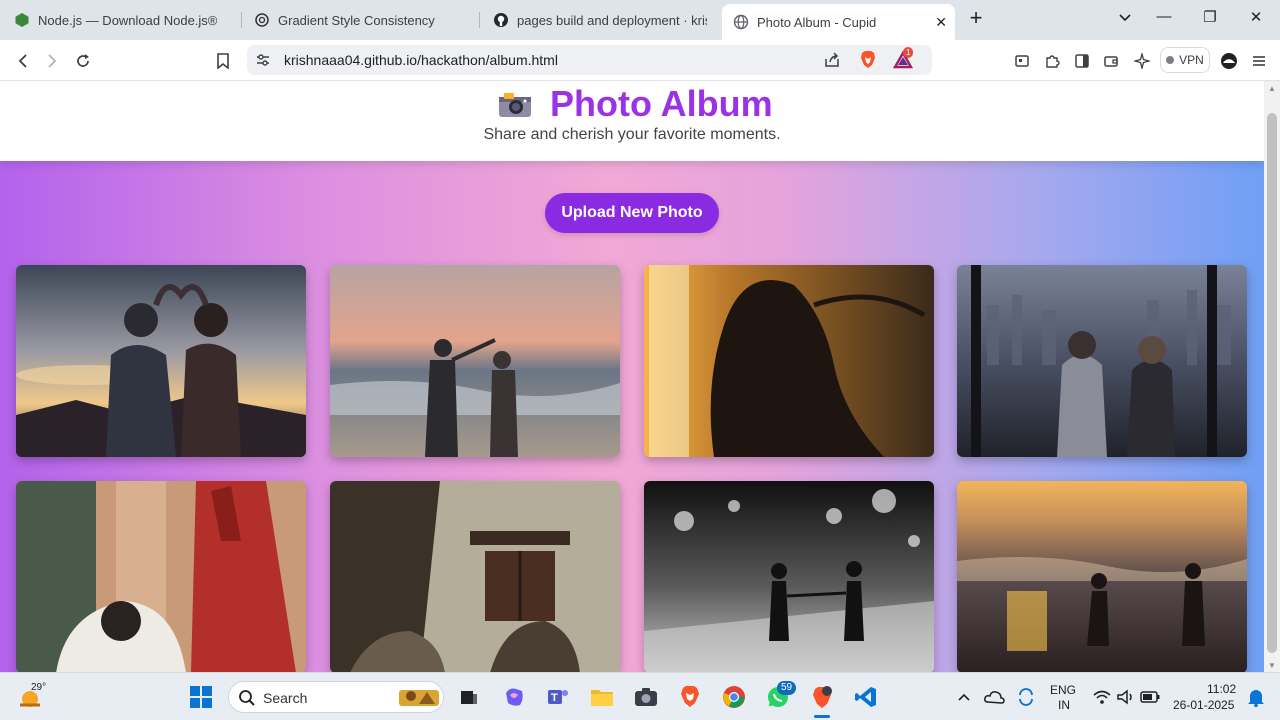 Image resolution: width=1280 pixels, height=720 pixels. I want to click on vpn-button: VPN, so click(1185, 60).